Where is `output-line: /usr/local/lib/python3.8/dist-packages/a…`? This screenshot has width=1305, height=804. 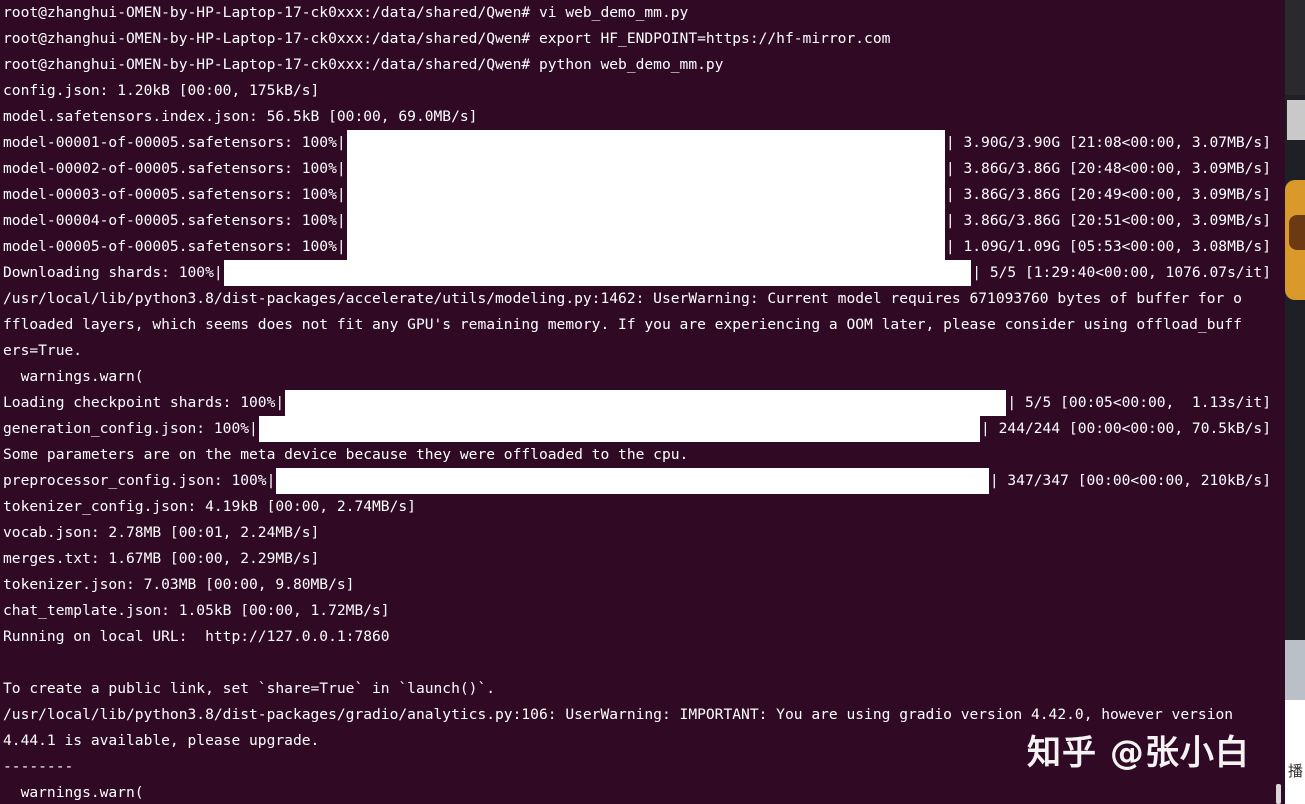 output-line: /usr/local/lib/python3.8/dist-packages/a… is located at coordinates (642, 299).